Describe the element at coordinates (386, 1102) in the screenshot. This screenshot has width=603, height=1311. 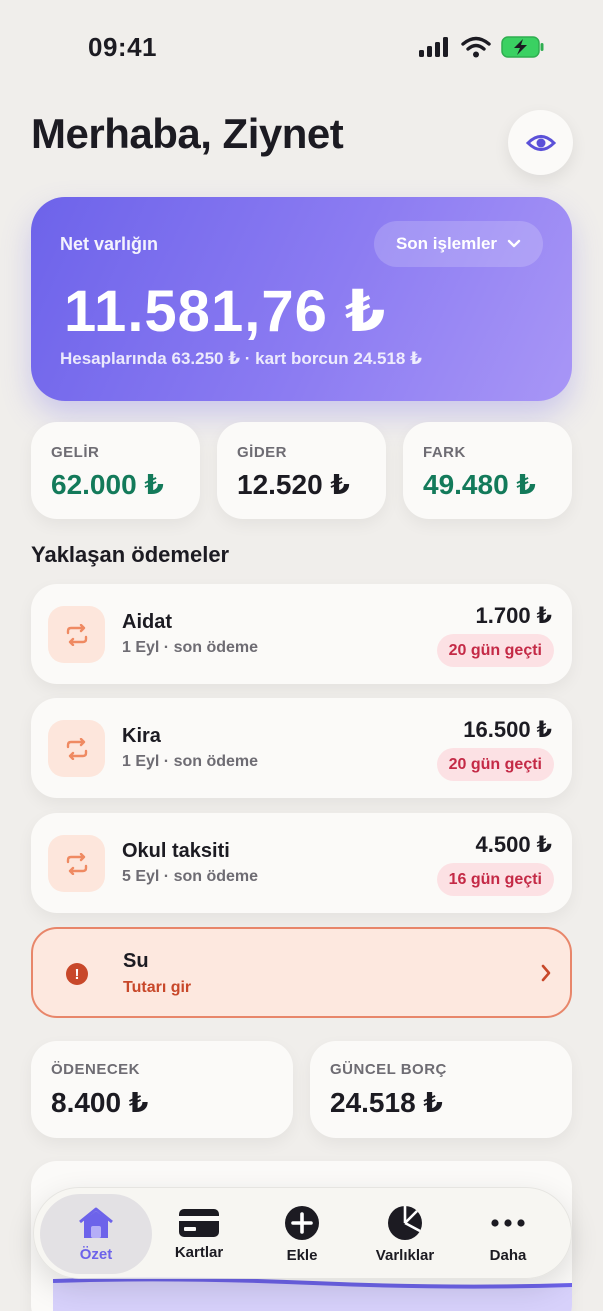
I see `summary-value: 24.518 ₺` at that location.